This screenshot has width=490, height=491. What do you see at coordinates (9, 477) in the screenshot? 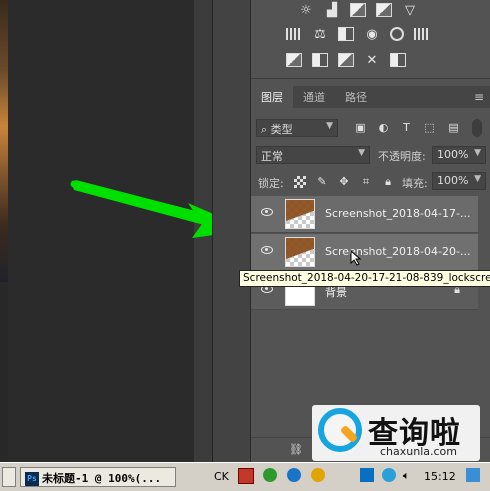
I see `taskbar-button` at bounding box center [9, 477].